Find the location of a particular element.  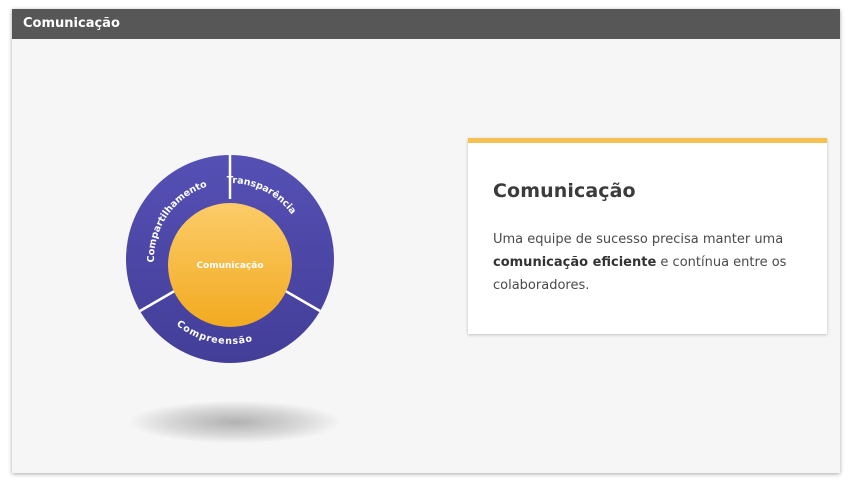

card-text-start: Uma equipe de sucesso precisa manter uma is located at coordinates (638, 239).